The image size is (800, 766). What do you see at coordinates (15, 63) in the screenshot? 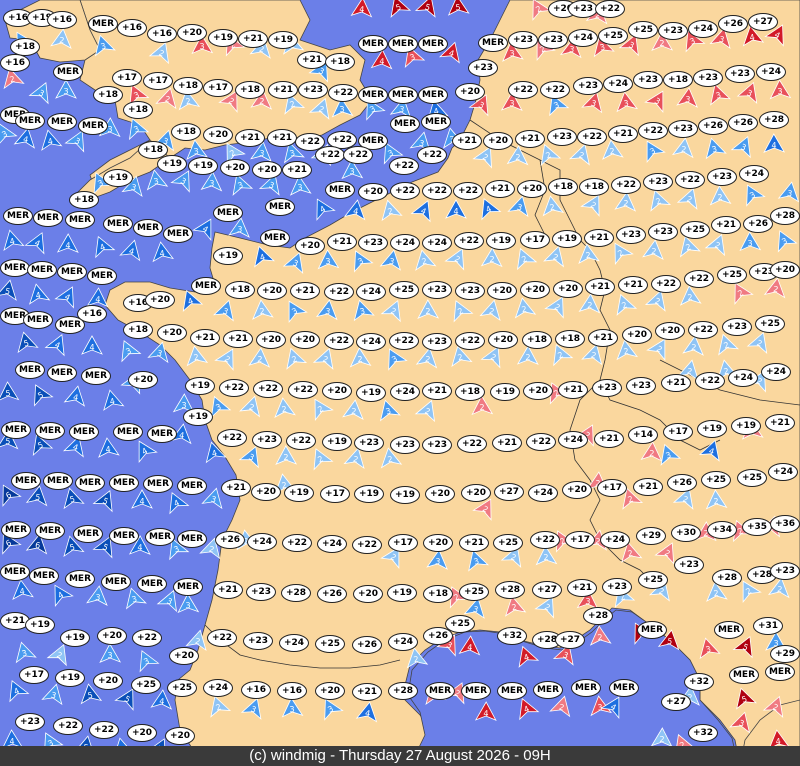
I see `temperature-label: +16` at bounding box center [15, 63].